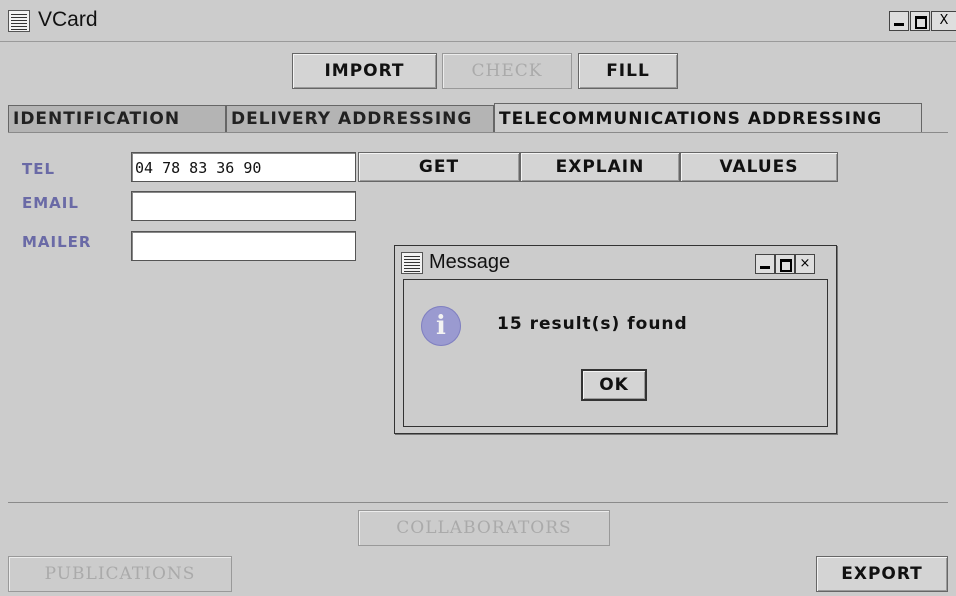 The height and width of the screenshot is (596, 956). Describe the element at coordinates (441, 326) in the screenshot. I see `info-icon: i` at that location.